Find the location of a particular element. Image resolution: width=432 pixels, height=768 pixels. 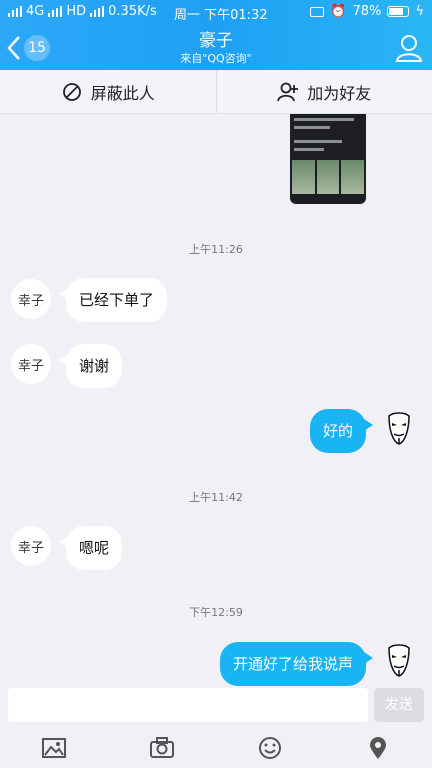

clock: 周一 下午01:32 is located at coordinates (221, 15).